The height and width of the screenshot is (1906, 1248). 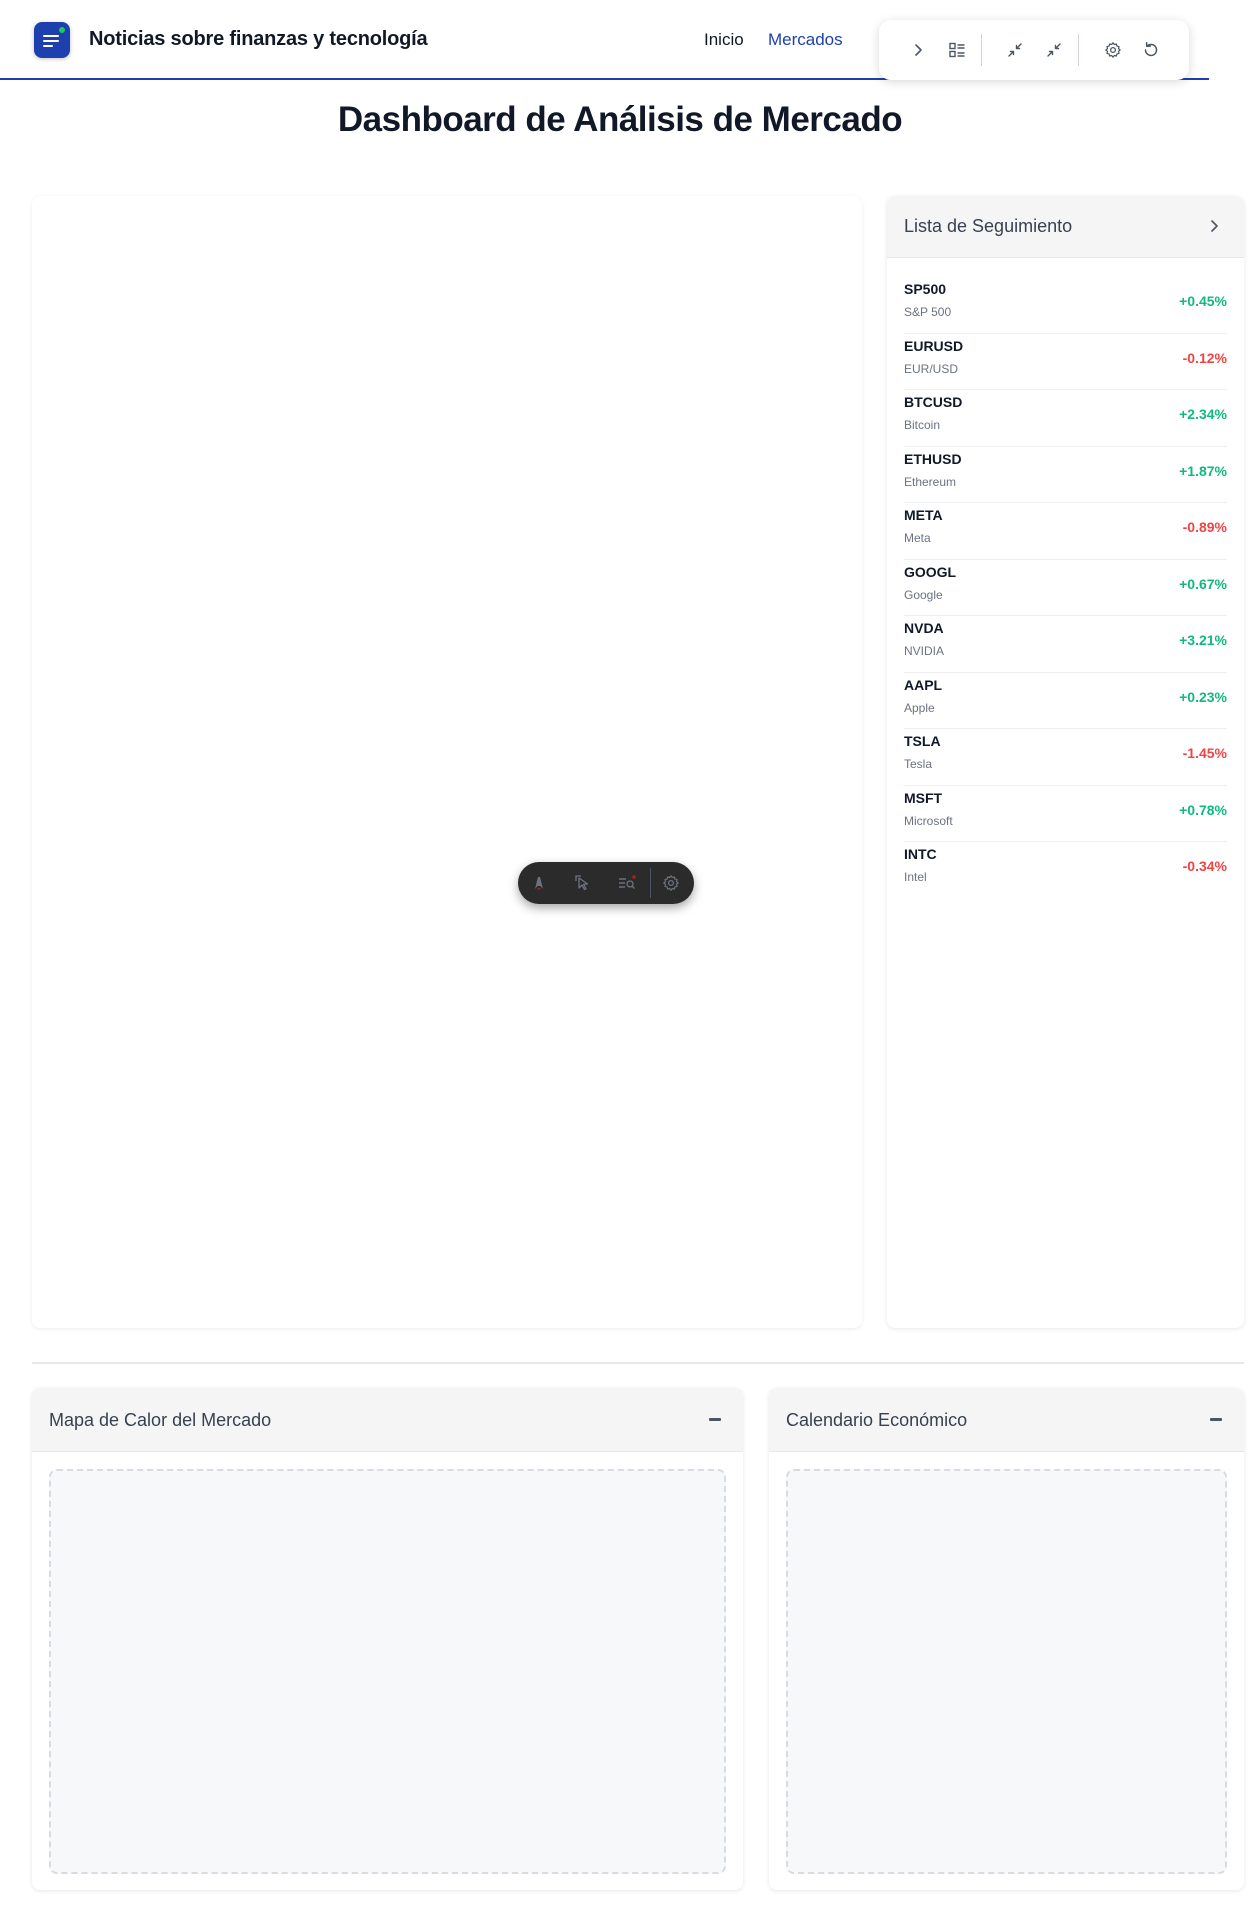 I want to click on heatmap-placeholder, so click(x=387, y=1671).